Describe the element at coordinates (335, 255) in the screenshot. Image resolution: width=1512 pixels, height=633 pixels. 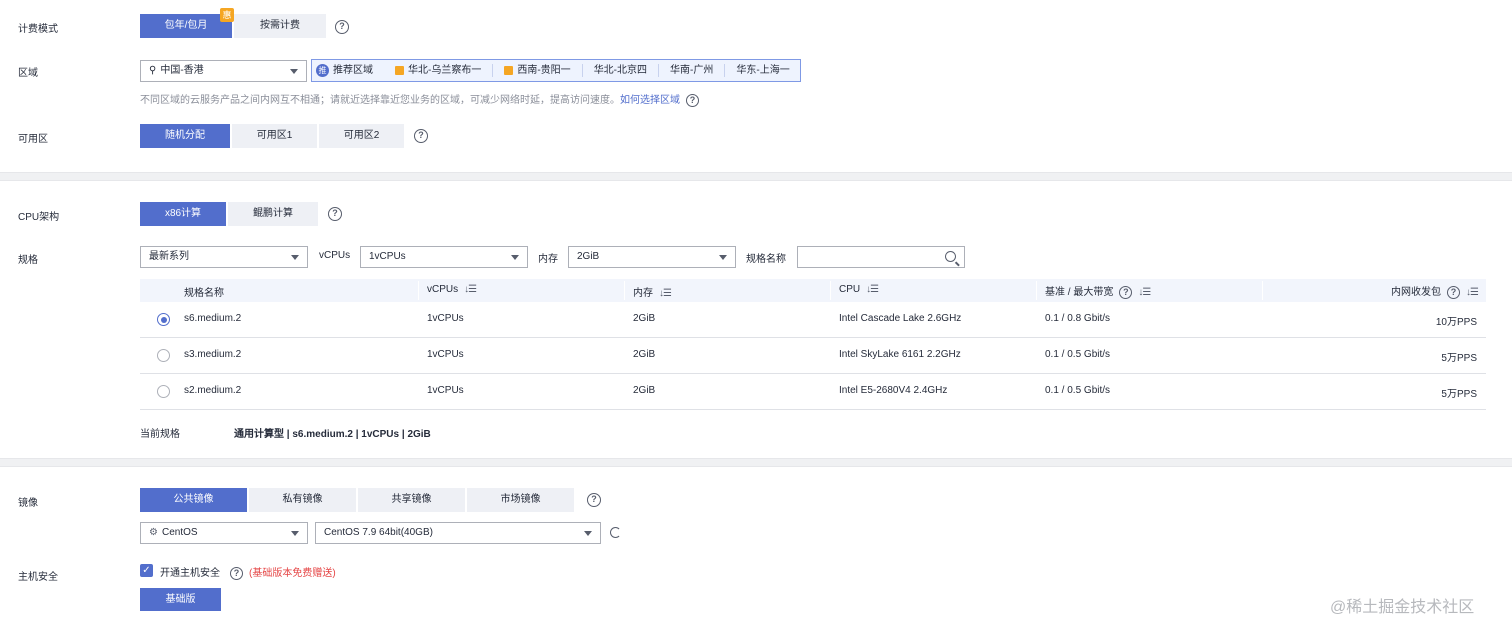
I see `vcpus-filter-label: vCPUs` at that location.